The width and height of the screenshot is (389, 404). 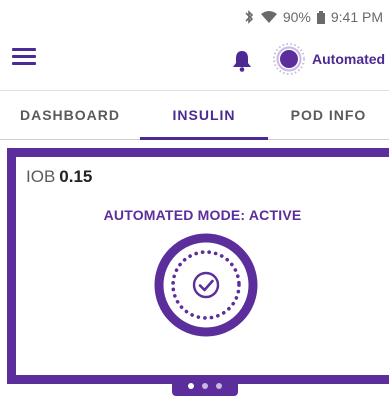 I want to click on automated-mode-chip: Automated, so click(x=328, y=59).